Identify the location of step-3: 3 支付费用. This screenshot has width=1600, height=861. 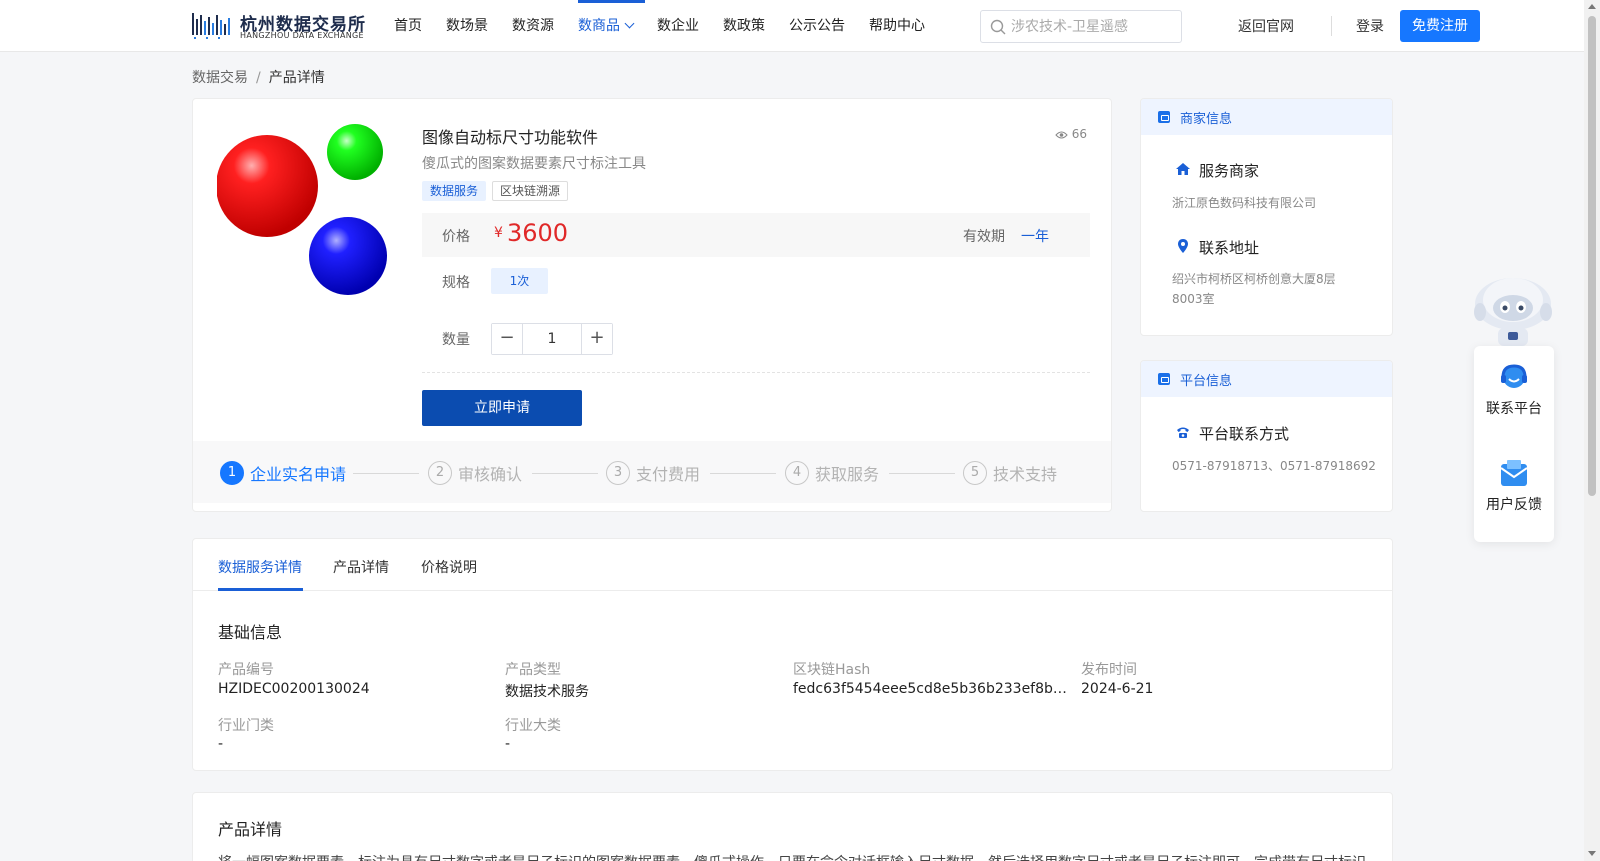
(653, 473).